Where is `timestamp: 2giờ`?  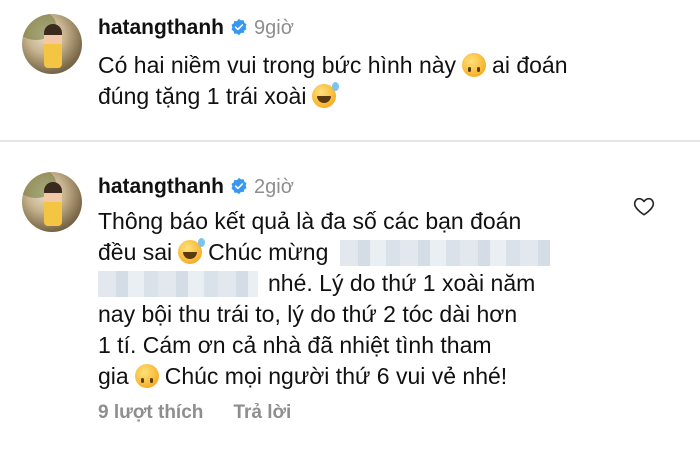
timestamp: 2giờ is located at coordinates (274, 187).